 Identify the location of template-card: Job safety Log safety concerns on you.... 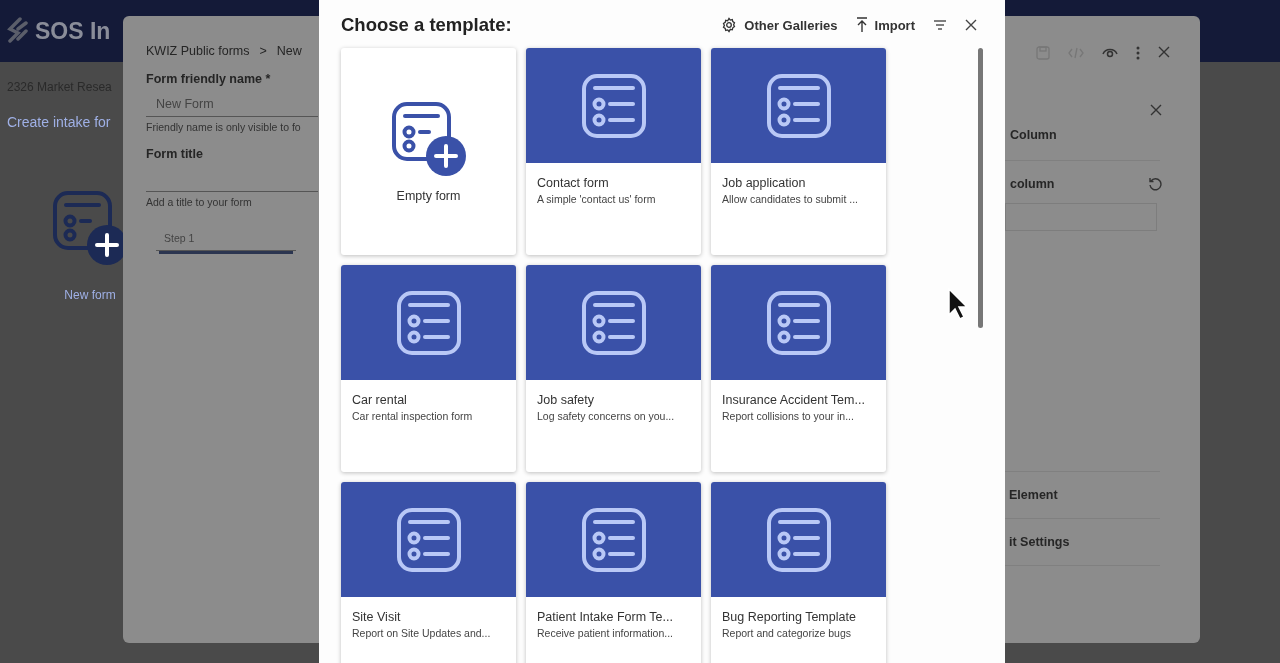
(613, 368).